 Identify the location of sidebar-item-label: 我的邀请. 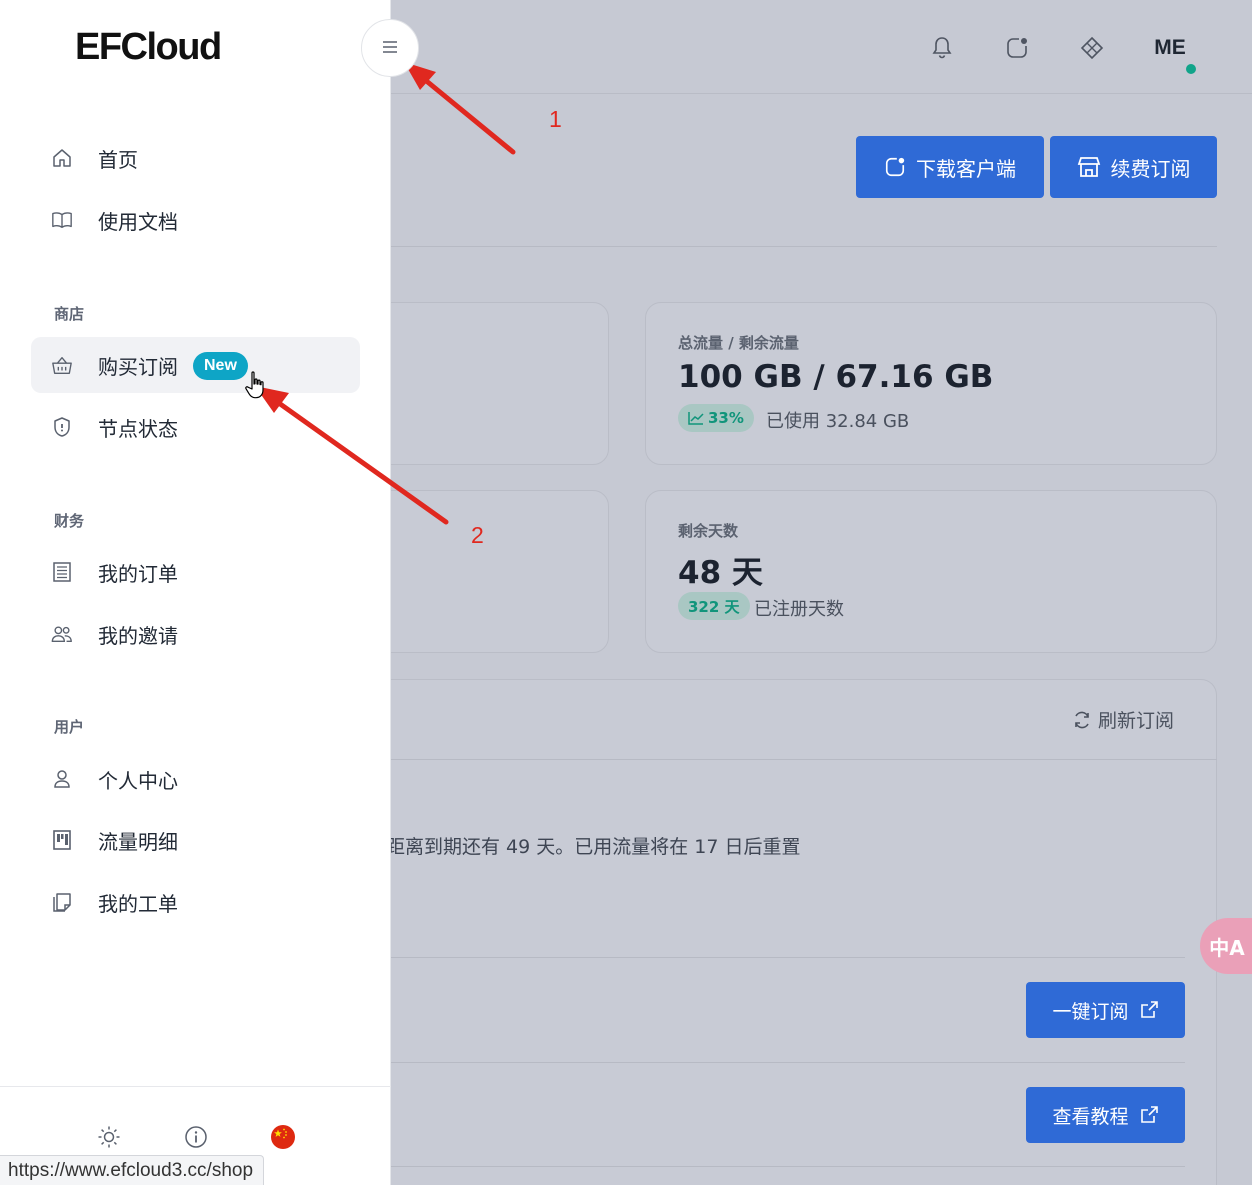
(138, 636).